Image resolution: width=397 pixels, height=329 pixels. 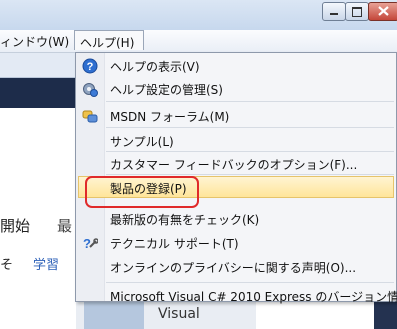 What do you see at coordinates (198, 15) in the screenshot?
I see `window-titlebar` at bounding box center [198, 15].